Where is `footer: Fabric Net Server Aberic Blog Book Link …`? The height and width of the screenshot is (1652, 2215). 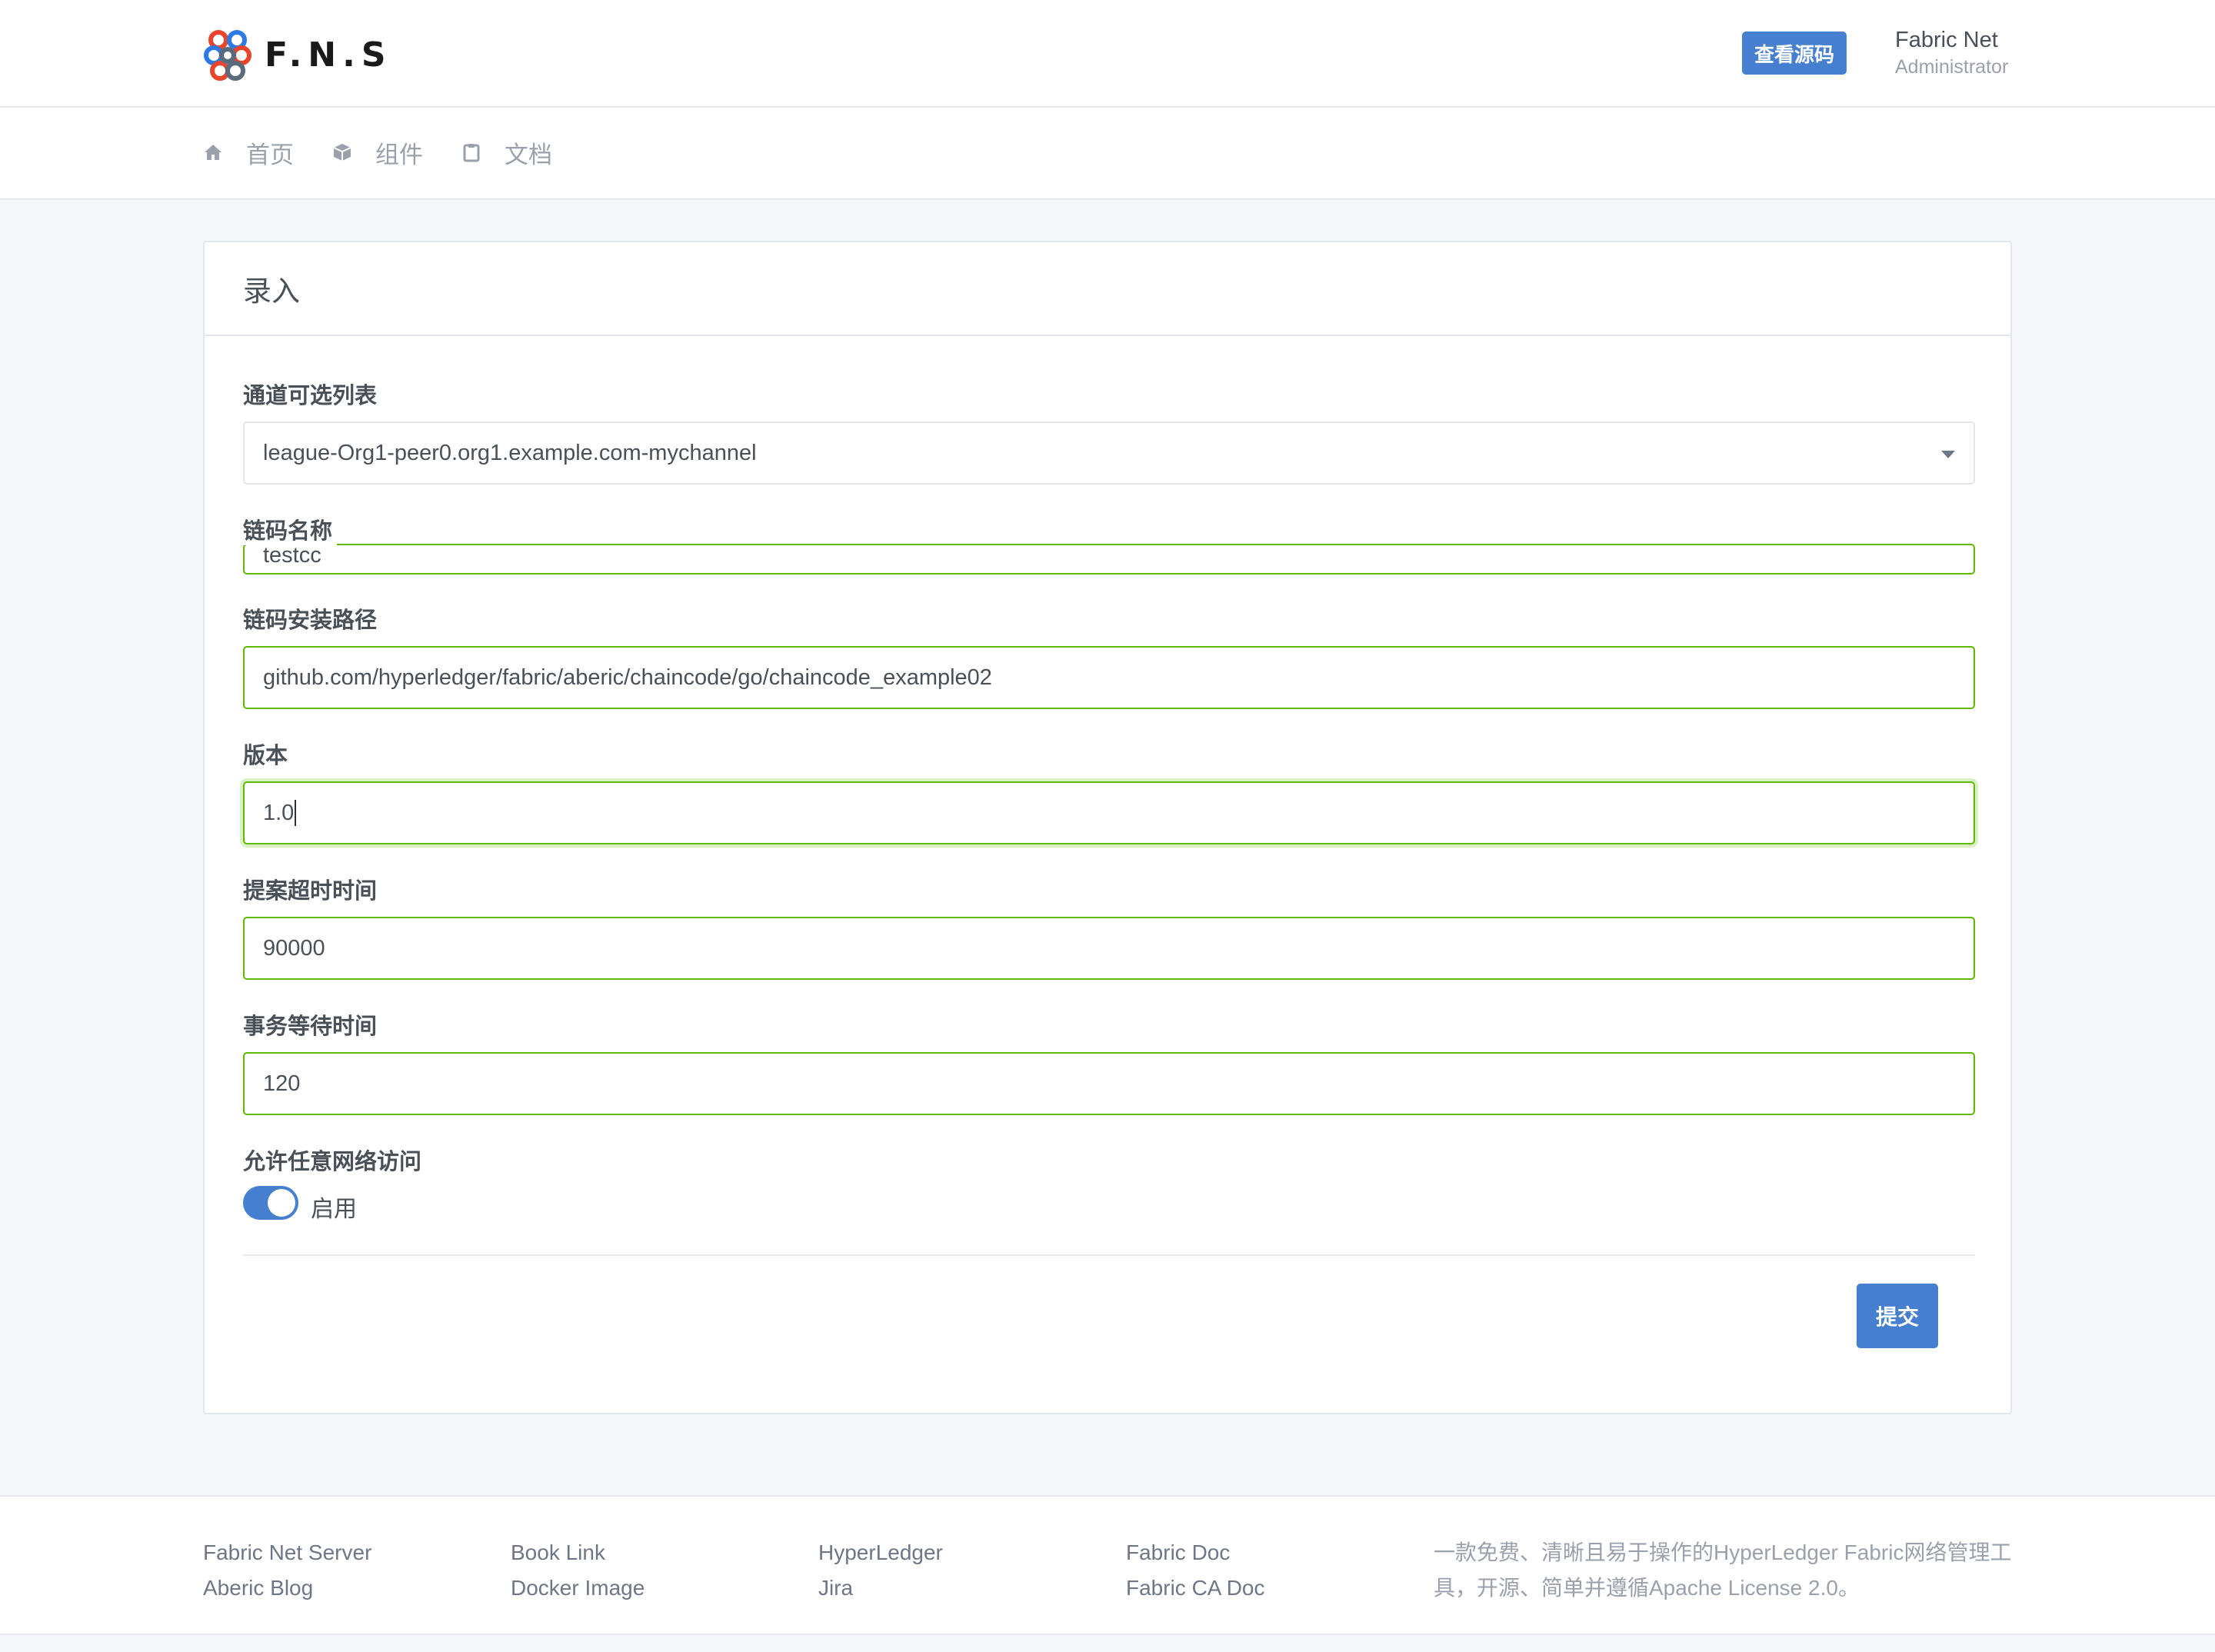
footer: Fabric Net Server Aberic Blog Book Link … is located at coordinates (1107, 1565).